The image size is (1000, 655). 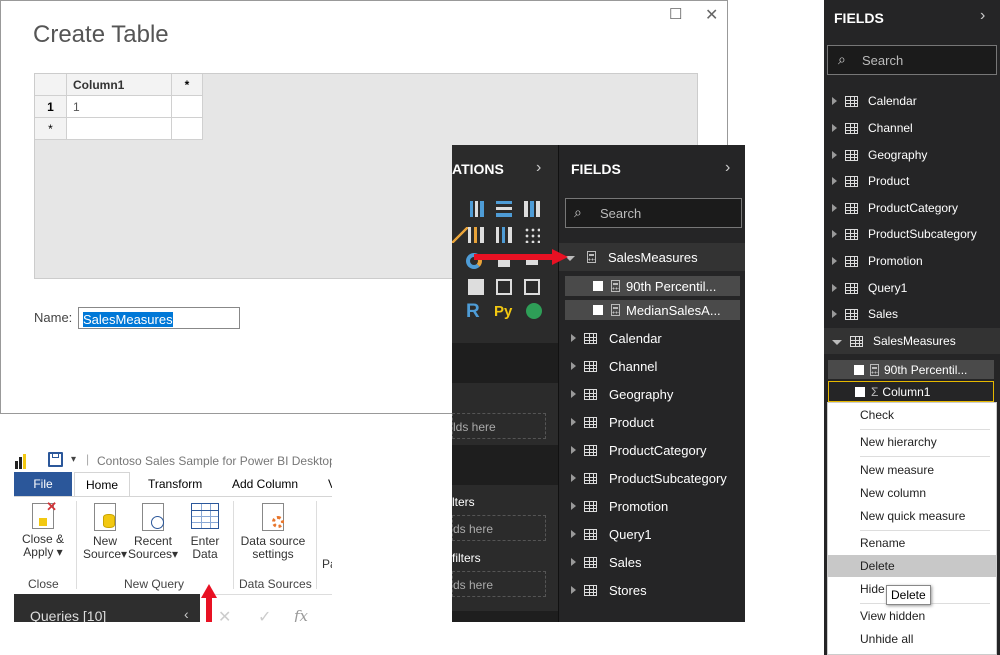 I want to click on menu-item-delete: Delete, so click(x=912, y=566).